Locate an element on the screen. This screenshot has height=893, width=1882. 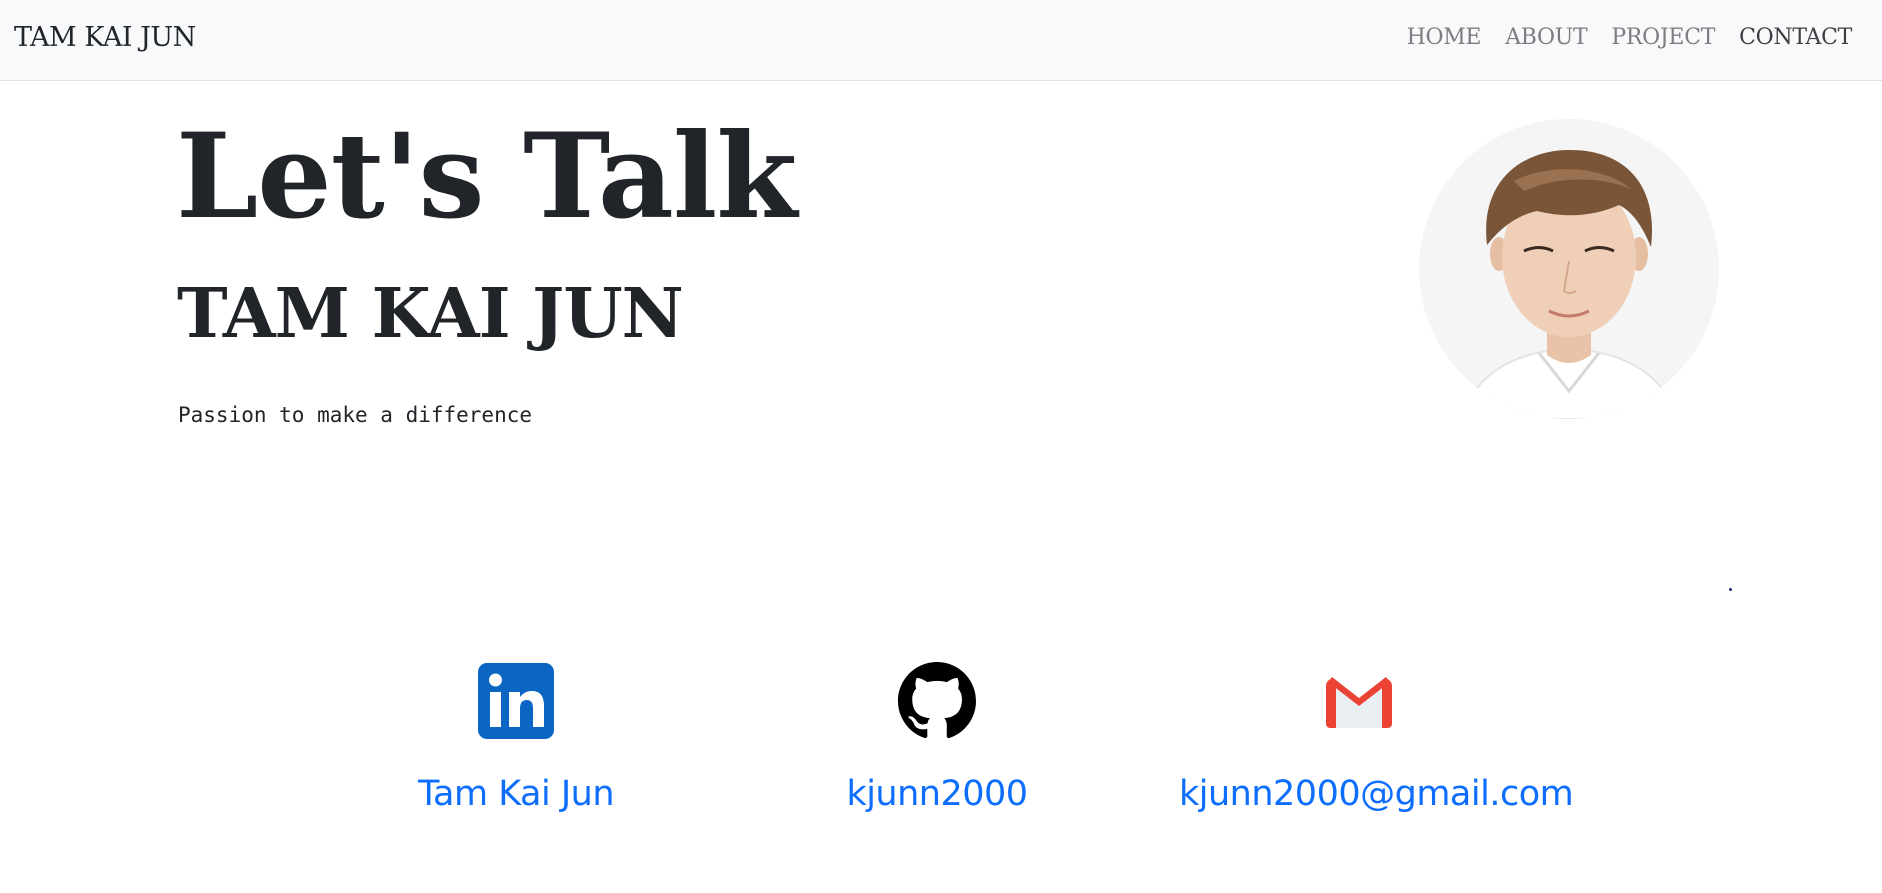
contact-github: kjunn2000 is located at coordinates (937, 738).